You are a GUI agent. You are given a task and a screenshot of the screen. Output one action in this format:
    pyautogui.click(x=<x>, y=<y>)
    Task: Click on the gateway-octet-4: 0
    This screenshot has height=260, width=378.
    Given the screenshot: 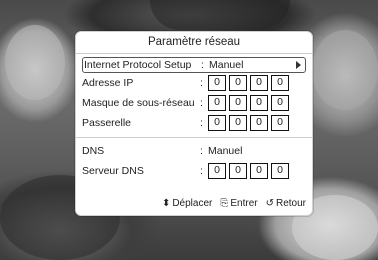 What is the action you would take?
    pyautogui.click(x=280, y=123)
    